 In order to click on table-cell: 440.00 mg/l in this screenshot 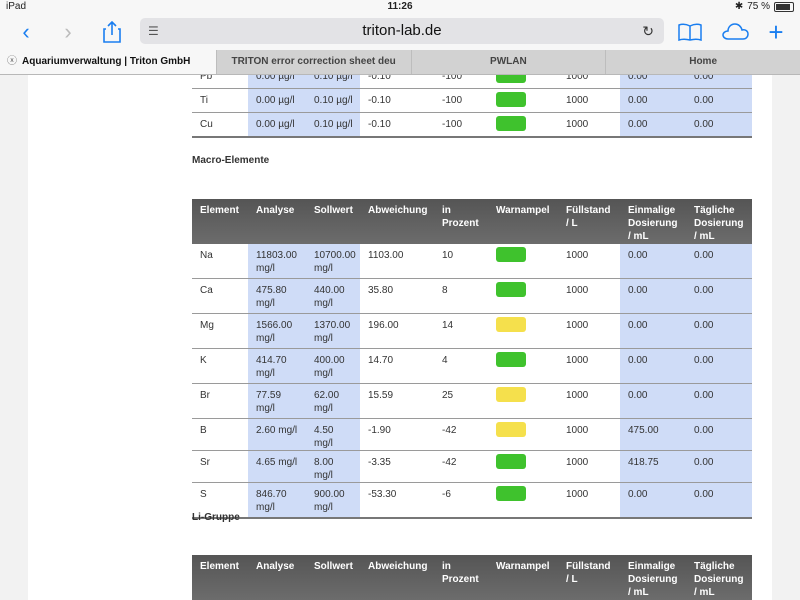, I will do `click(333, 296)`.